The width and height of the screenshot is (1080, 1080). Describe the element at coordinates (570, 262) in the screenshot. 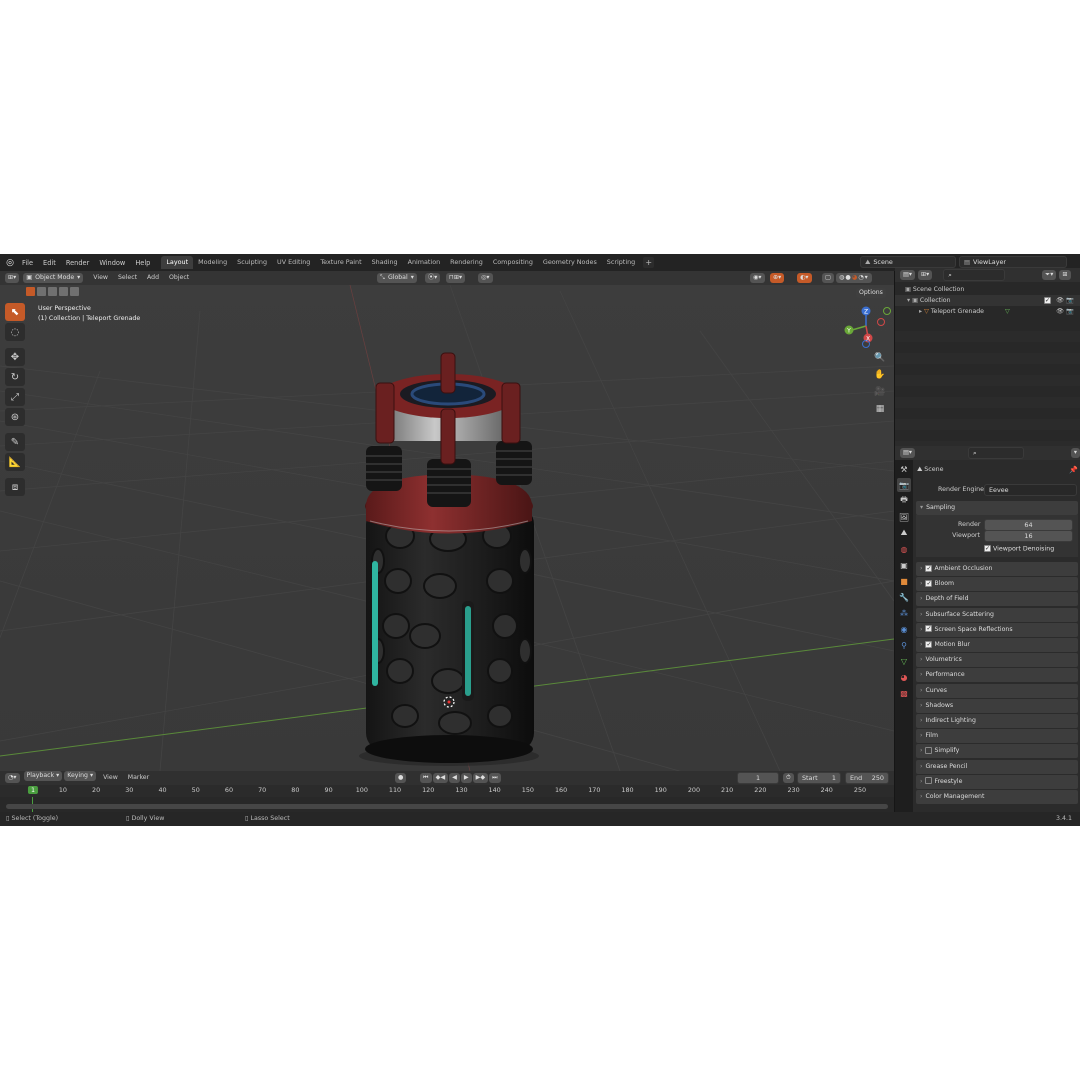

I see `tab-geometry-nodes: Geometry Nodes` at that location.